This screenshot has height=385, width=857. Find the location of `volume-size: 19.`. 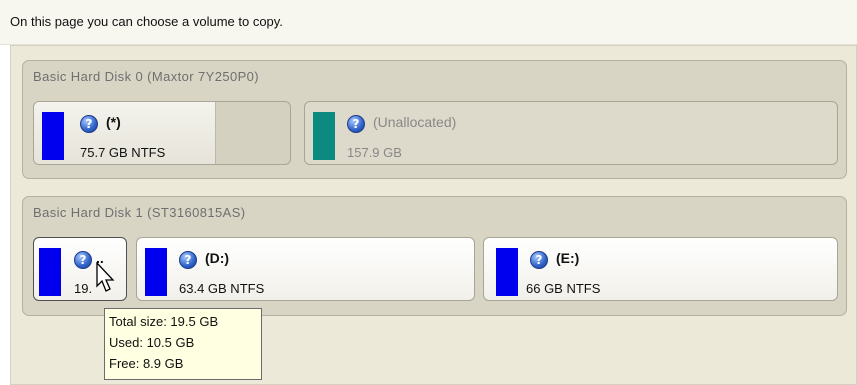

volume-size: 19. is located at coordinates (83, 288).